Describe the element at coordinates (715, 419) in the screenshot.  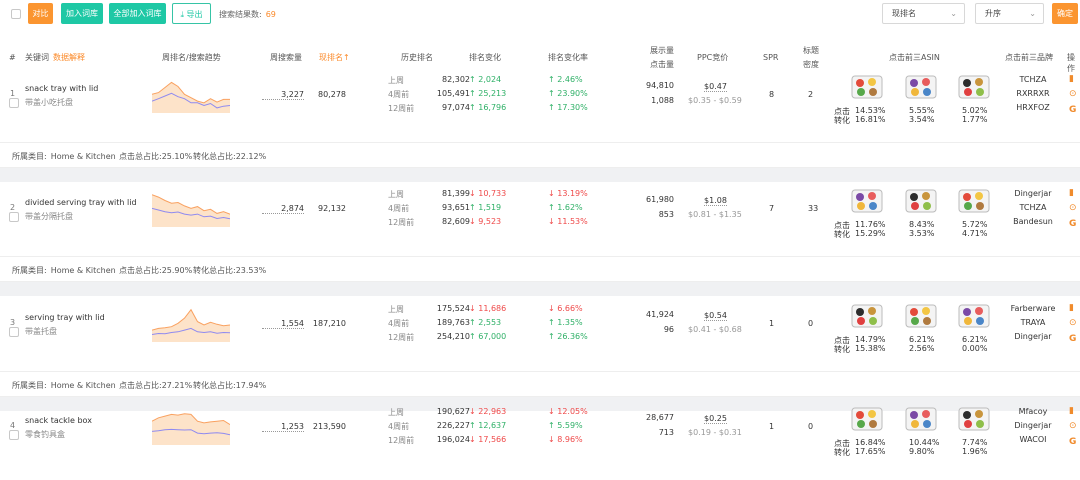
I see `ppc-bid-value: $0.25` at that location.